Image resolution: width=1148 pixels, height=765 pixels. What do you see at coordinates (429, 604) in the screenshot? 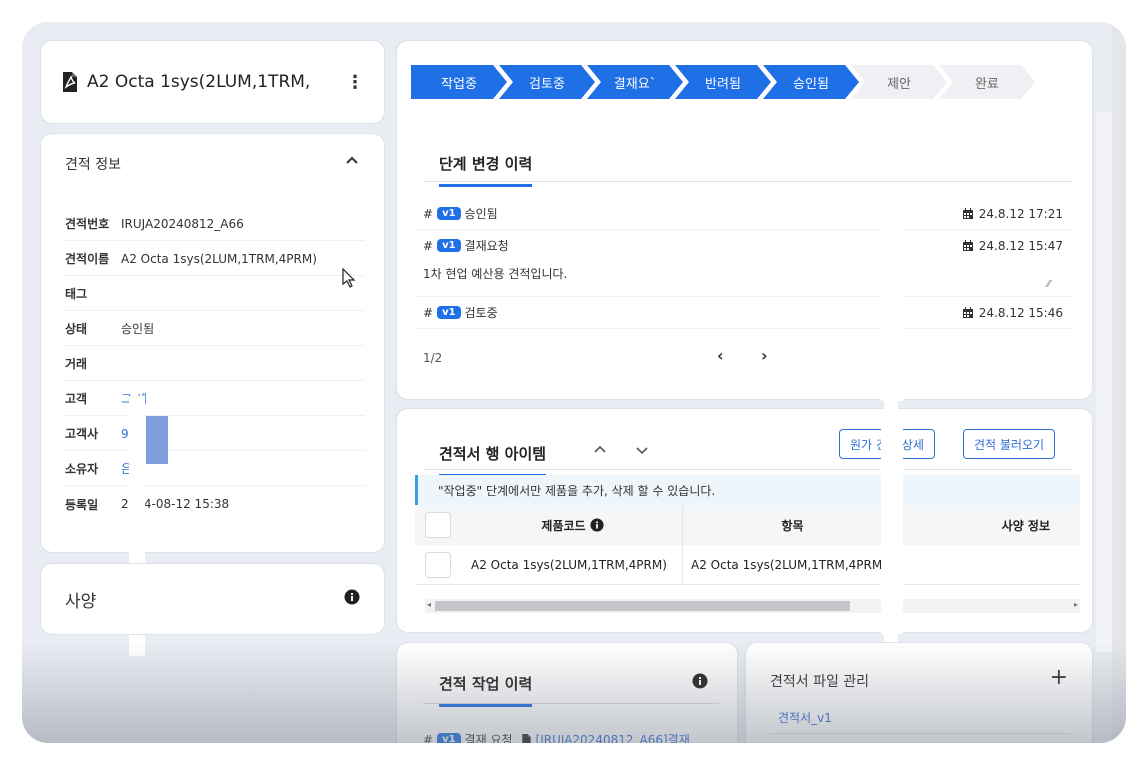
I see `scroll-left-icon: ◂` at bounding box center [429, 604].